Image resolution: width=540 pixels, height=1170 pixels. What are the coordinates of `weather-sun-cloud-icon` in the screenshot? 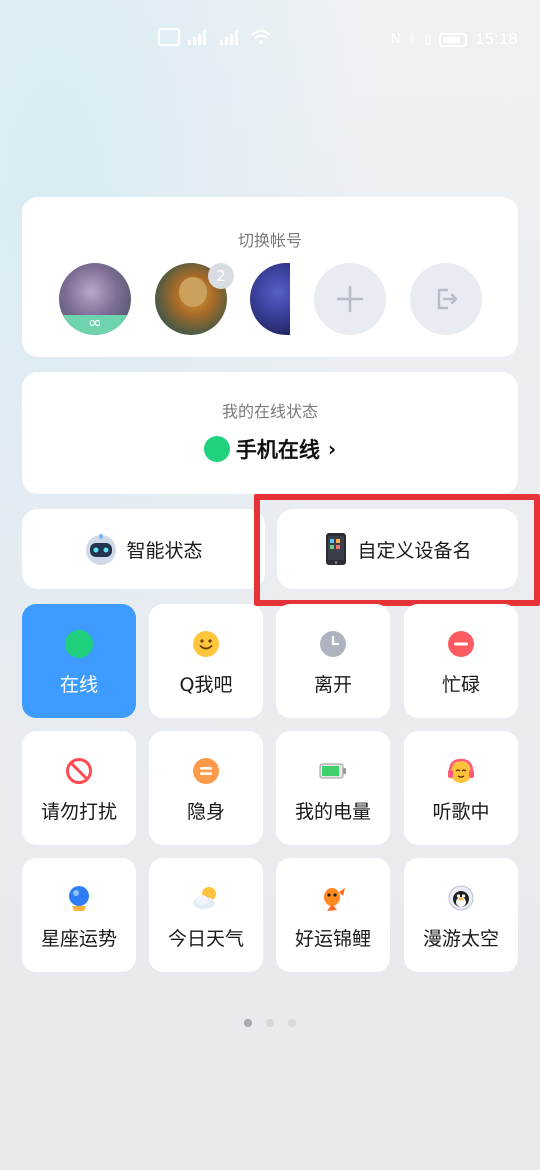 It's located at (204, 898).